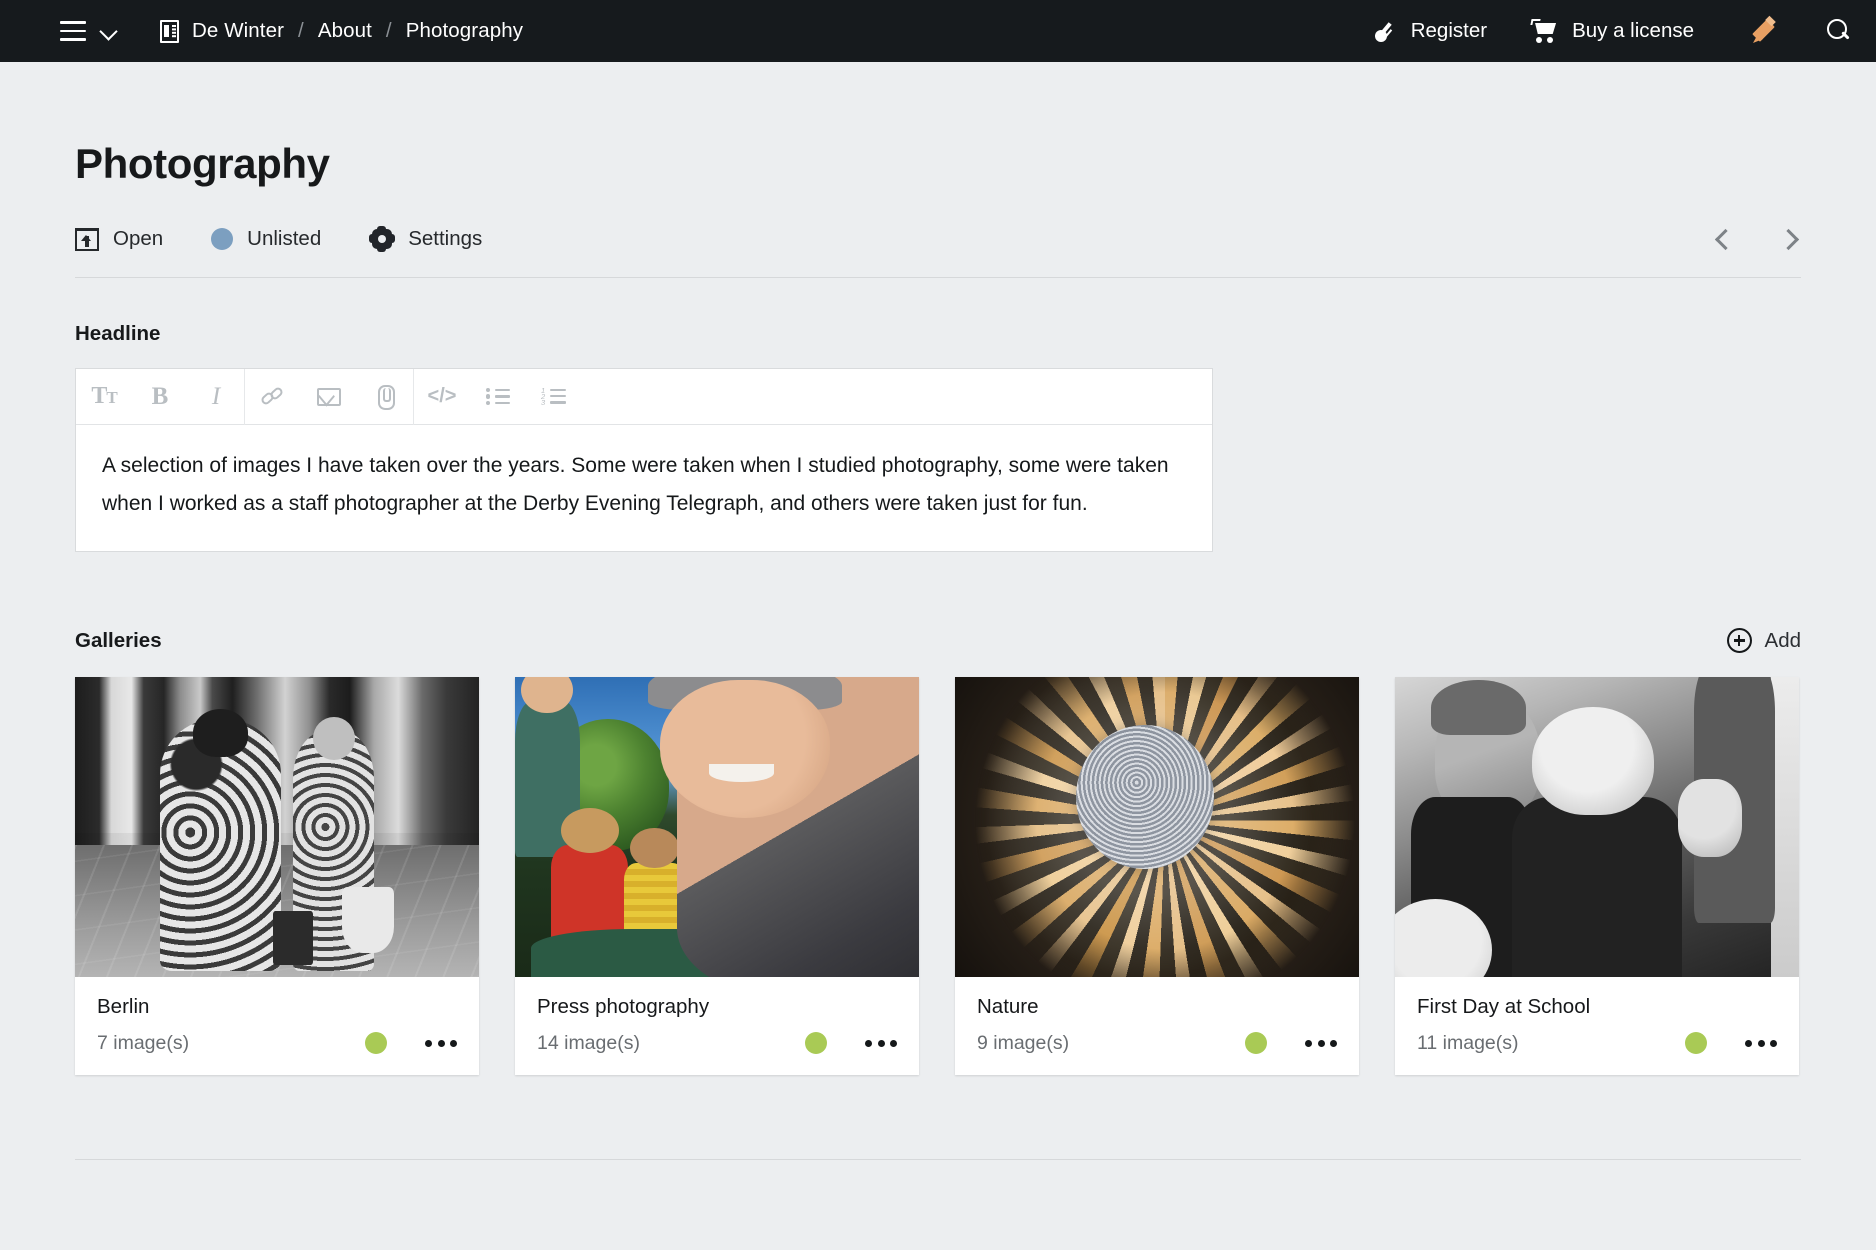  I want to click on gear-icon, so click(381, 238).